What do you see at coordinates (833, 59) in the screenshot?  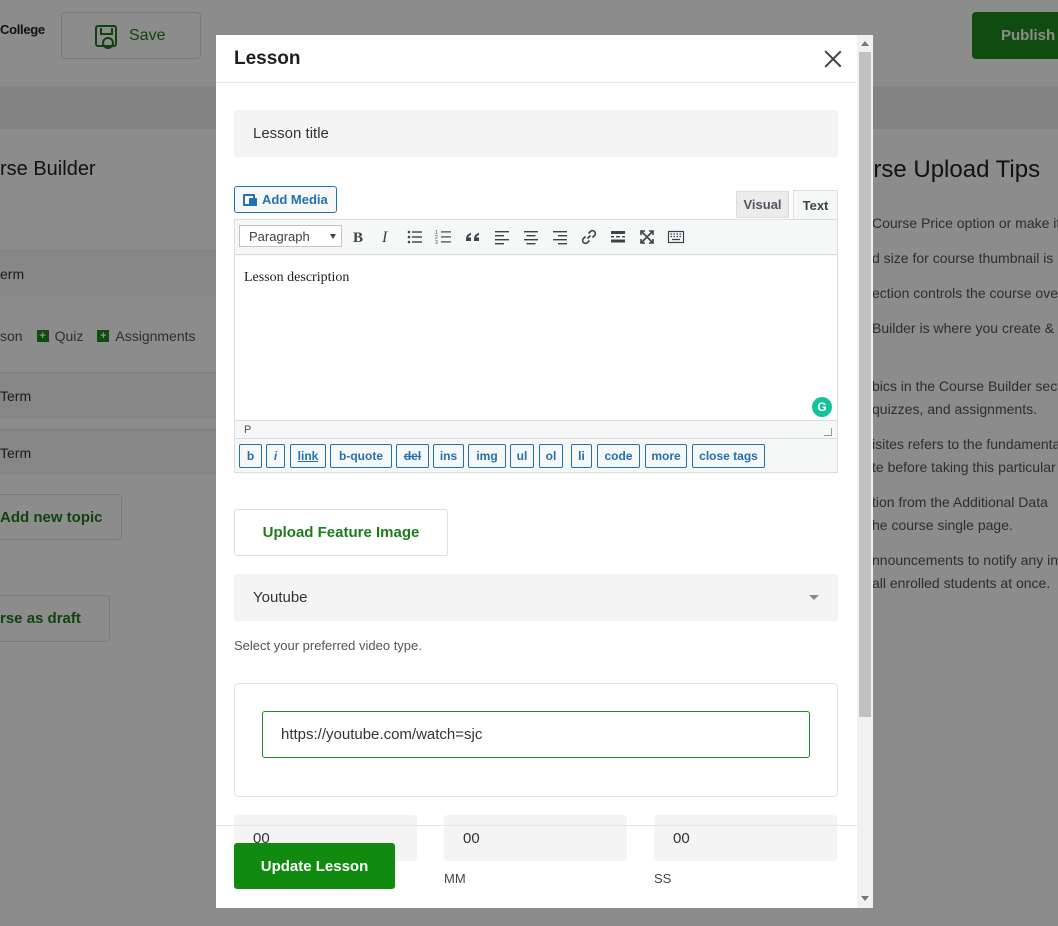 I see `close-icon` at bounding box center [833, 59].